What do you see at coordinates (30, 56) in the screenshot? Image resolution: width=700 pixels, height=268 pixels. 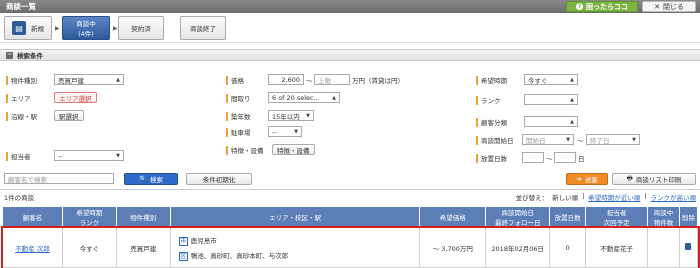 I see `section-title: 検索条件` at bounding box center [30, 56].